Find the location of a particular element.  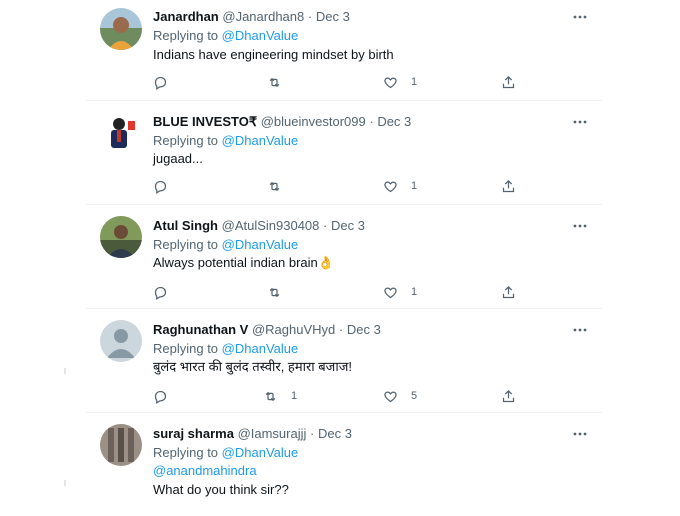

user-handle: @Iamsurajjj is located at coordinates (272, 433).